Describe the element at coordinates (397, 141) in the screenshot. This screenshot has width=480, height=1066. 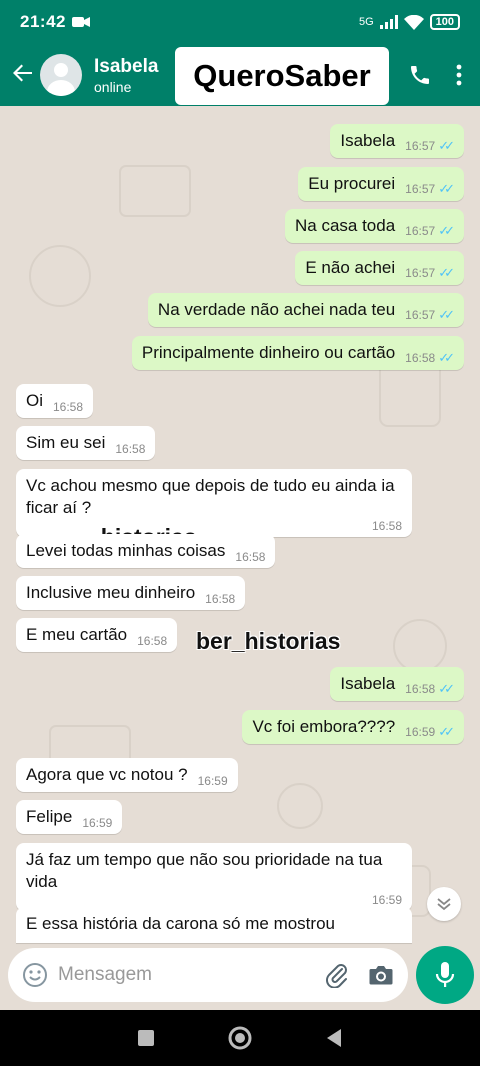
I see `message-outgoing: Isabela 16:57 ✓✓` at that location.